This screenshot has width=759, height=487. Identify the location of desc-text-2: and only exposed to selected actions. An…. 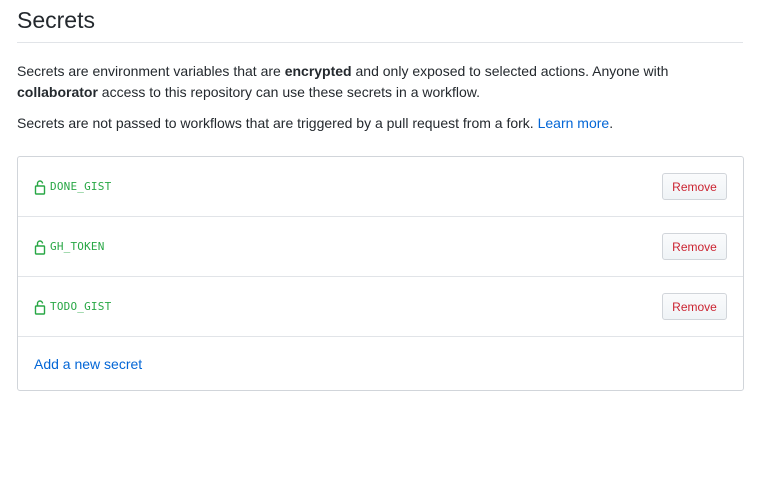
(510, 71).